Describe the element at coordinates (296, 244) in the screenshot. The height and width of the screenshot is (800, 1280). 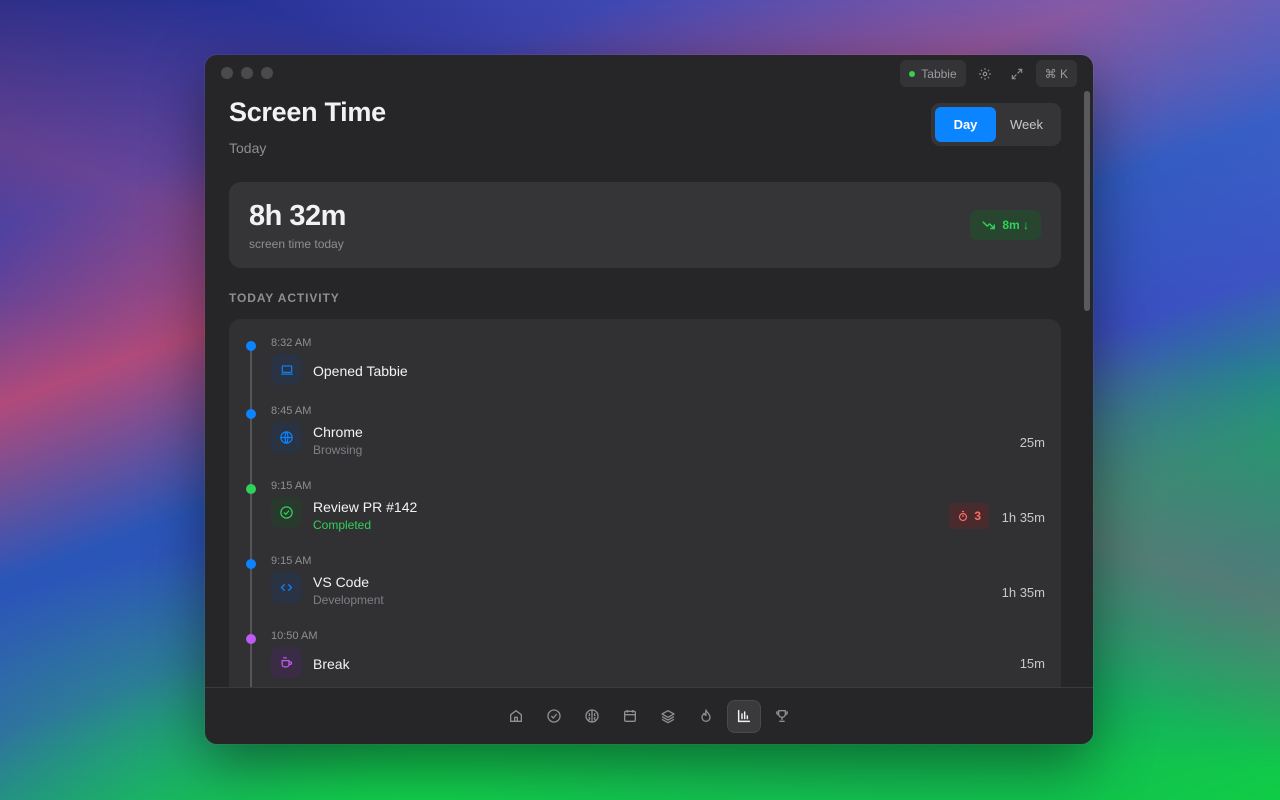
I see `screen-time-caption: screen time today` at that location.